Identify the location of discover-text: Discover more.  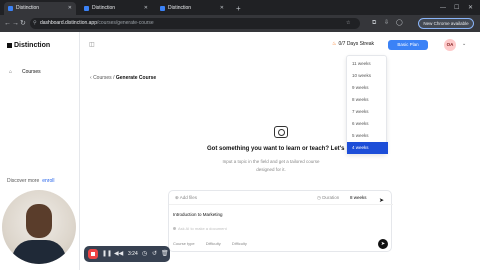
(23, 181).